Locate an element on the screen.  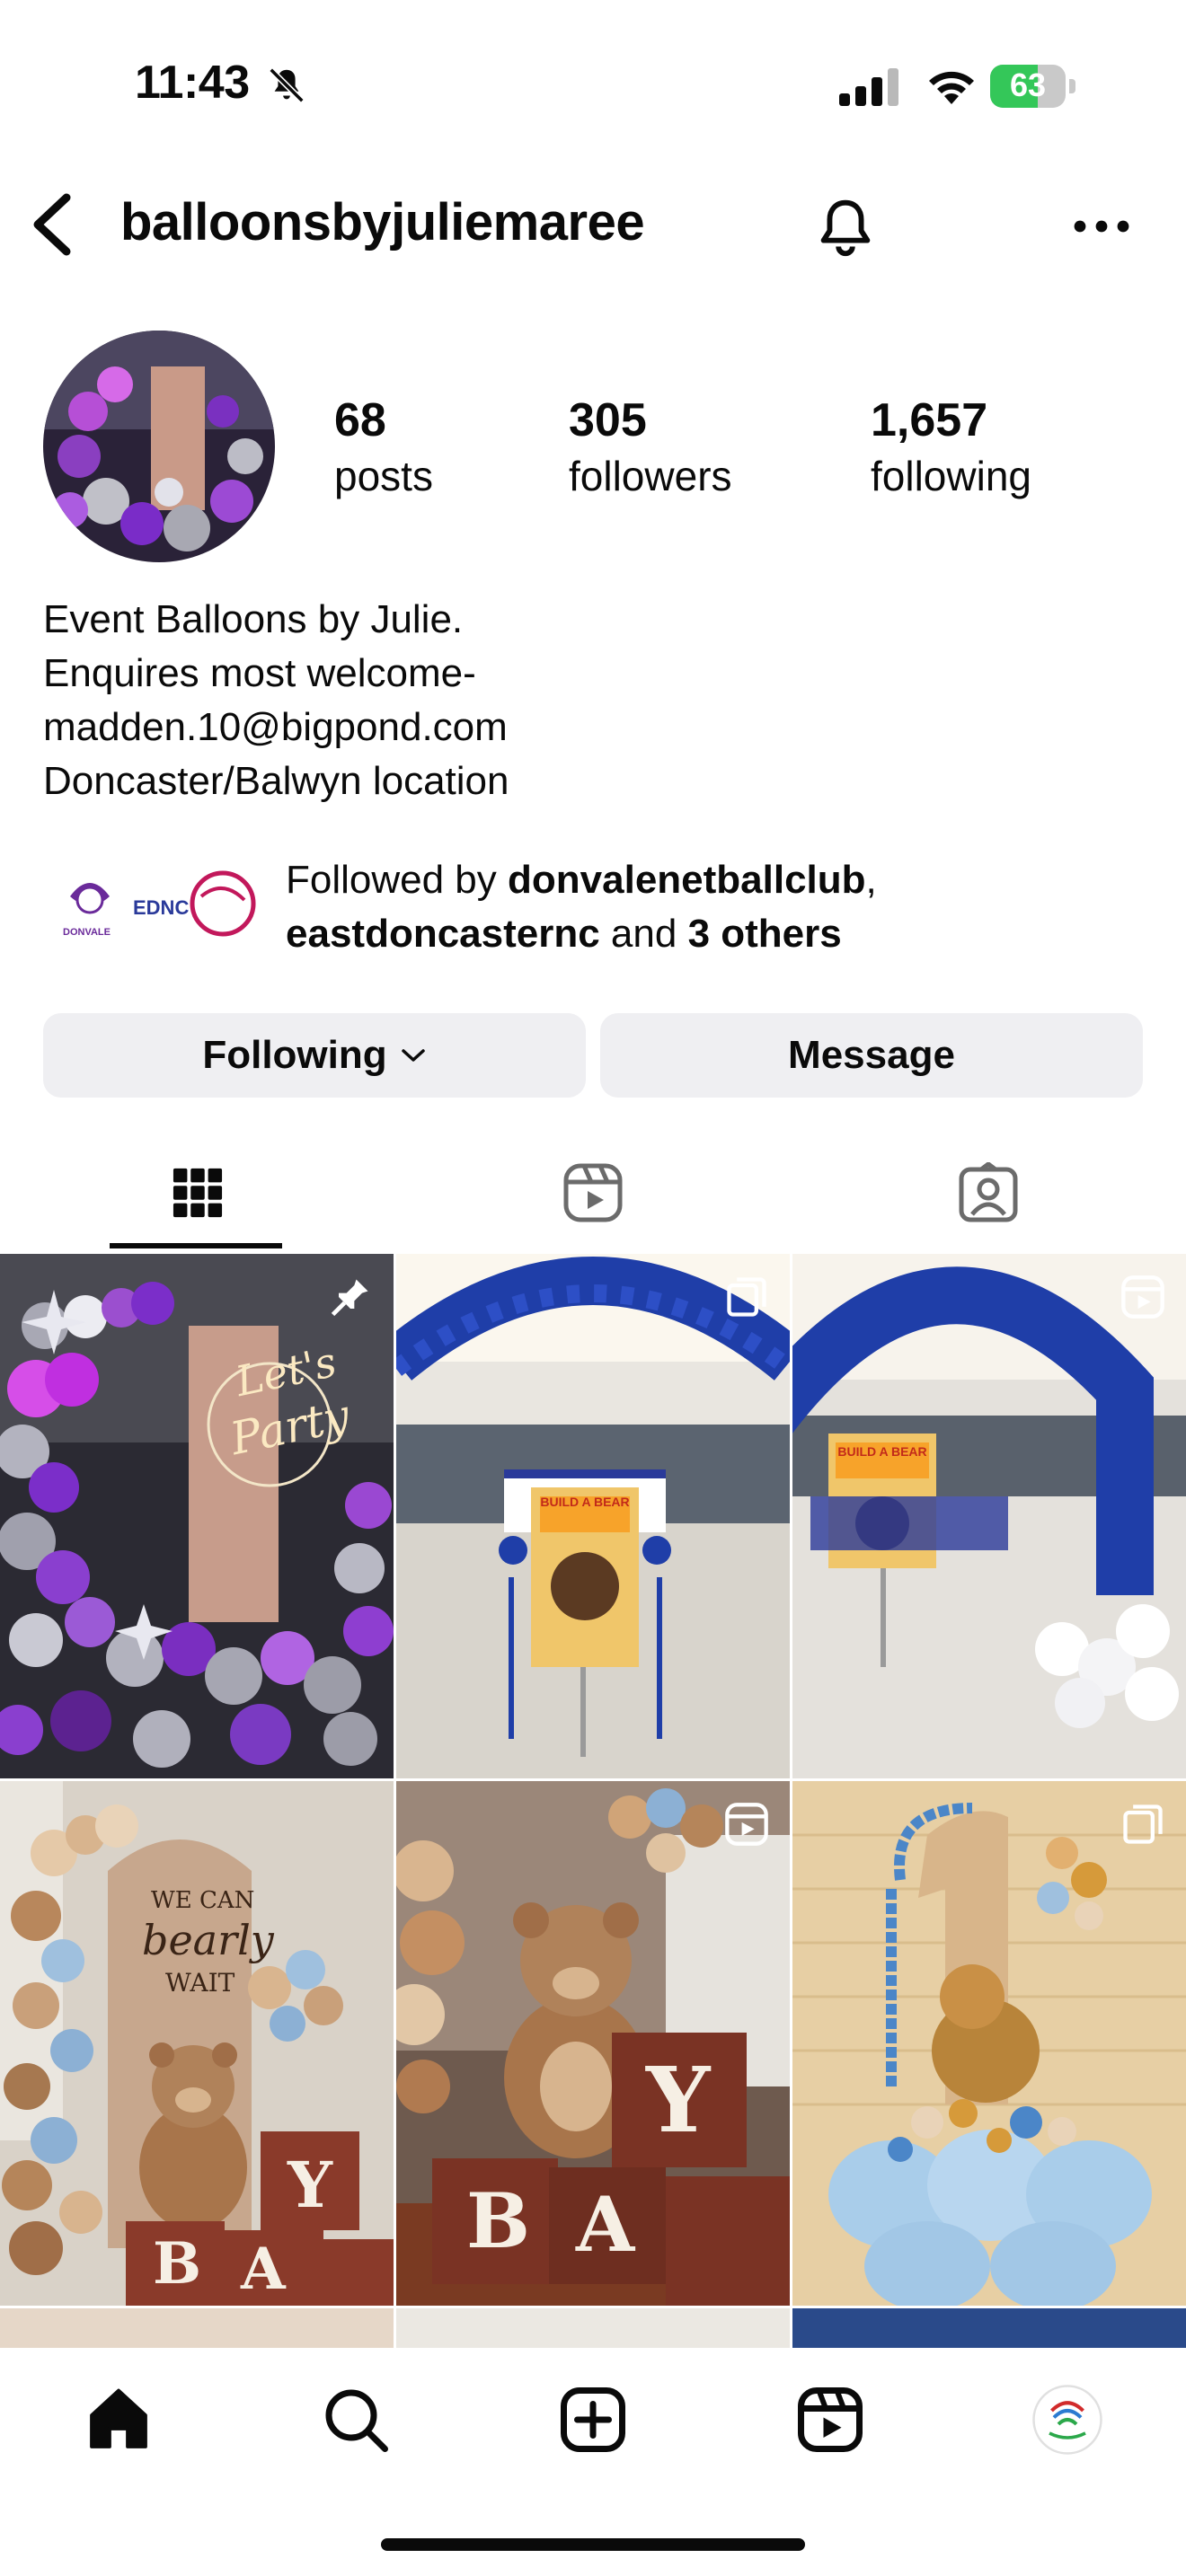
grid-post: Y A B is located at coordinates (593, 2043).